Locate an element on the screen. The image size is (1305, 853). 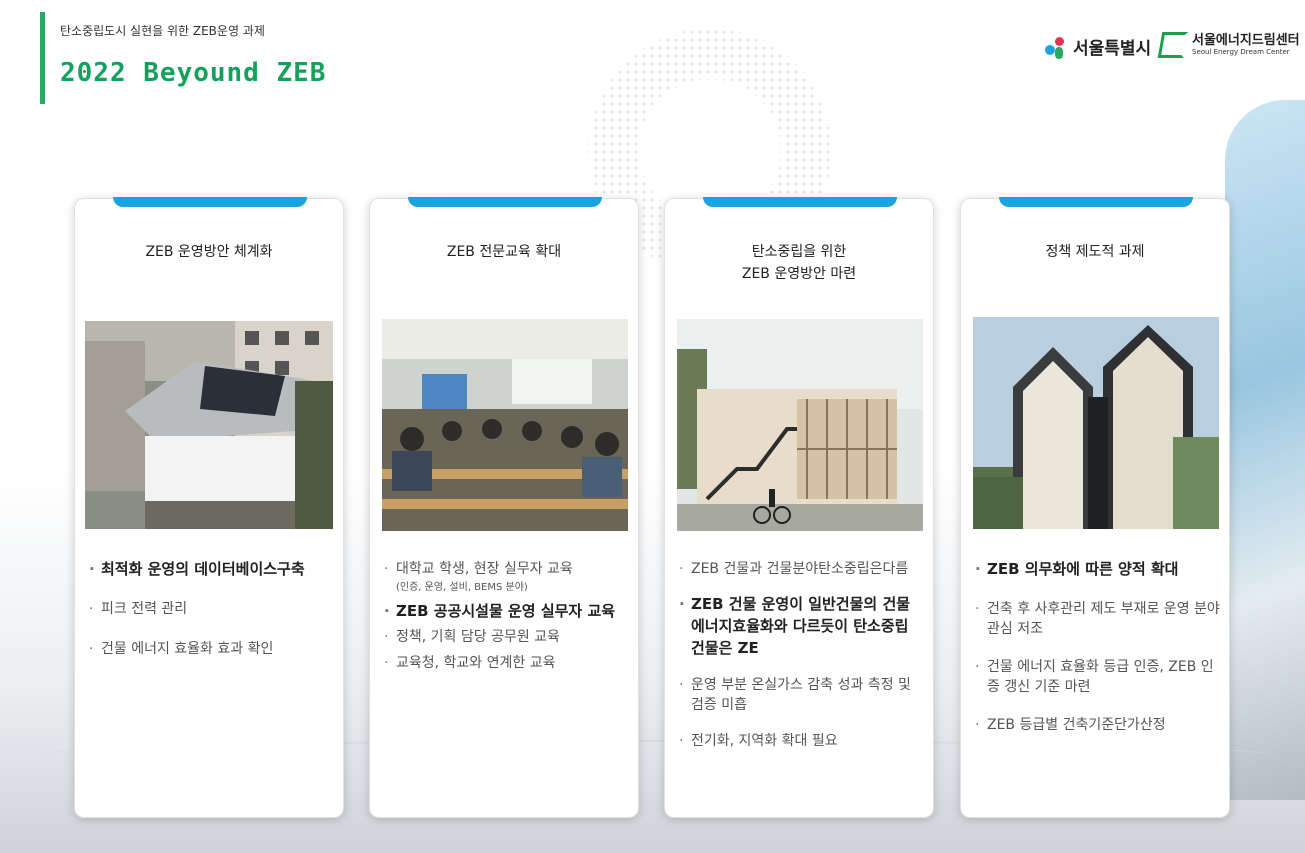
list-item: ZEB 공공시설물 운영 실무자 교육 is located at coordinates (507, 611).